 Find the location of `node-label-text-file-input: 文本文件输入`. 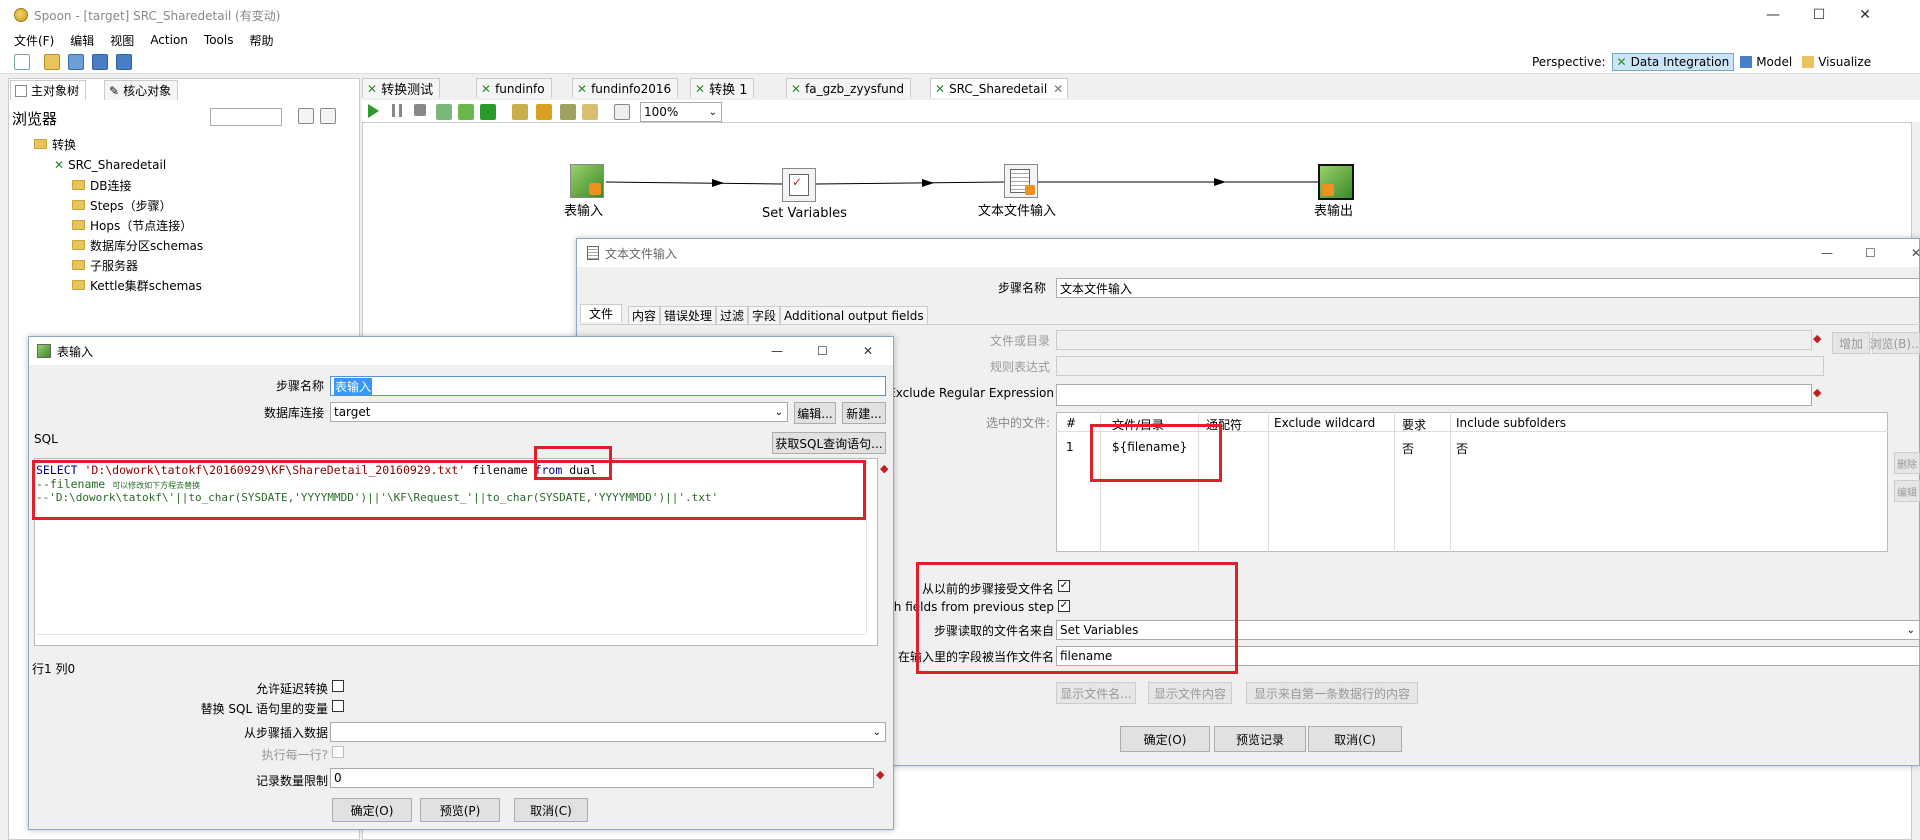

node-label-text-file-input: 文本文件输入 is located at coordinates (1017, 211).